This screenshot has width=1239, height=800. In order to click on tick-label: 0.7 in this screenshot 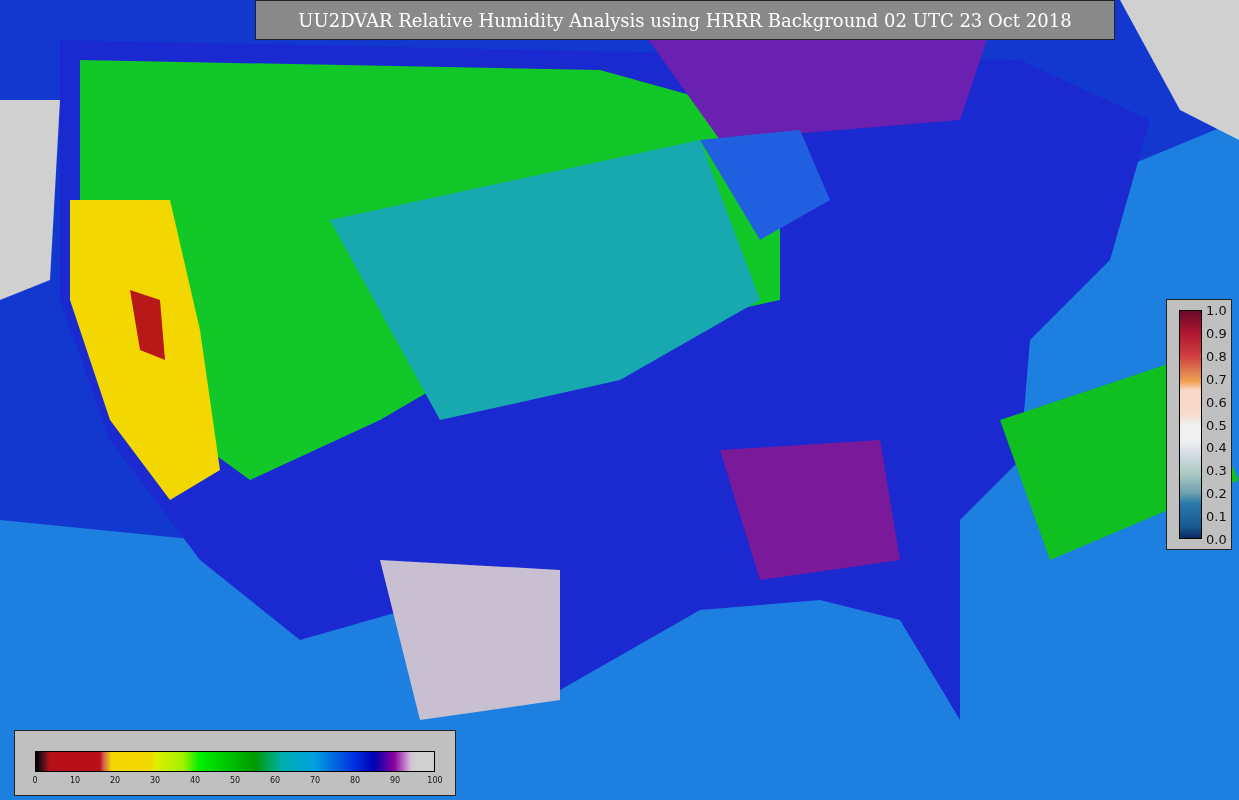, I will do `click(1216, 379)`.